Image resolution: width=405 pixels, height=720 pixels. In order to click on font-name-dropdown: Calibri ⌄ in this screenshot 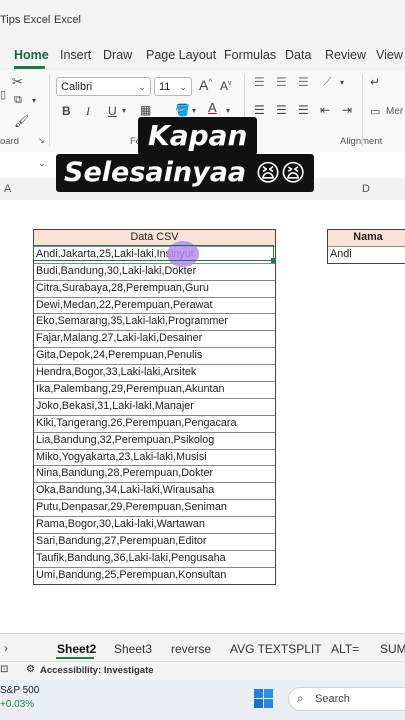, I will do `click(103, 86)`.